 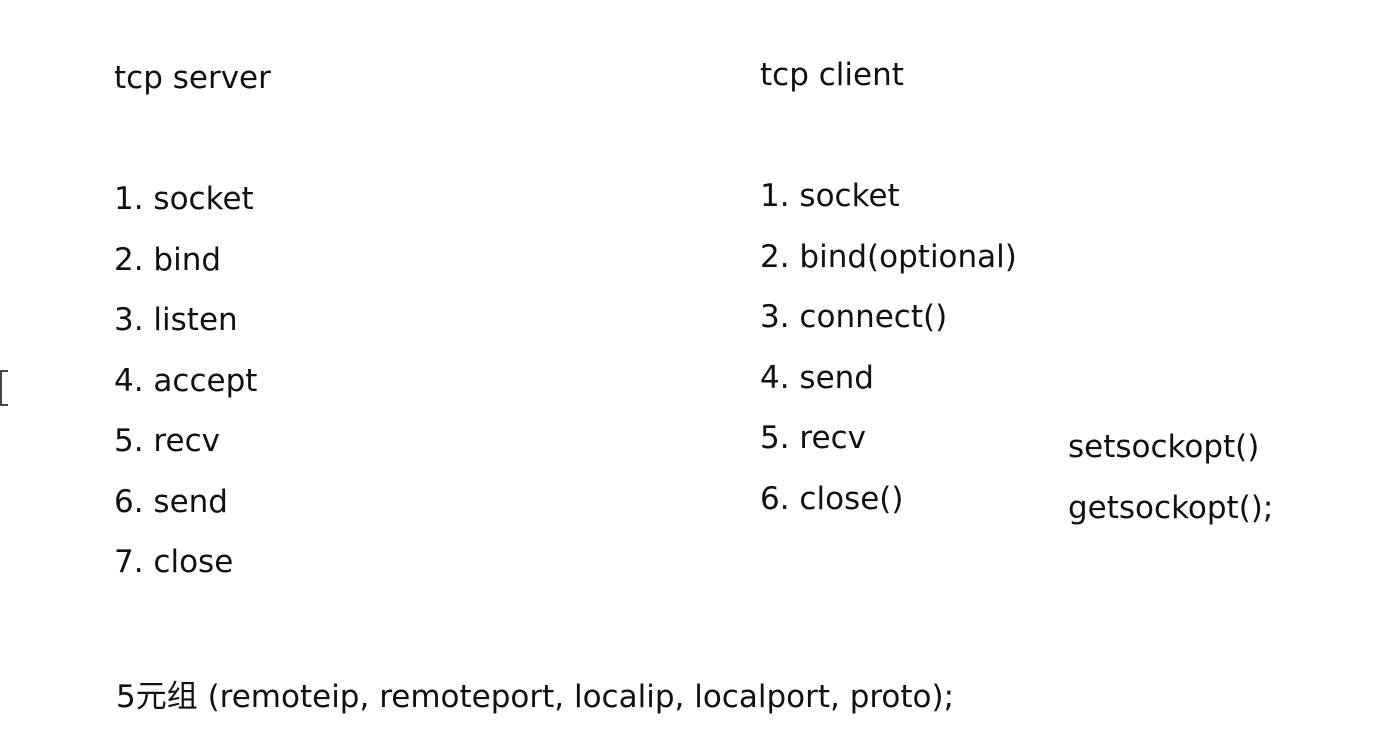 I want to click on server-step: 3. listen, so click(x=176, y=320).